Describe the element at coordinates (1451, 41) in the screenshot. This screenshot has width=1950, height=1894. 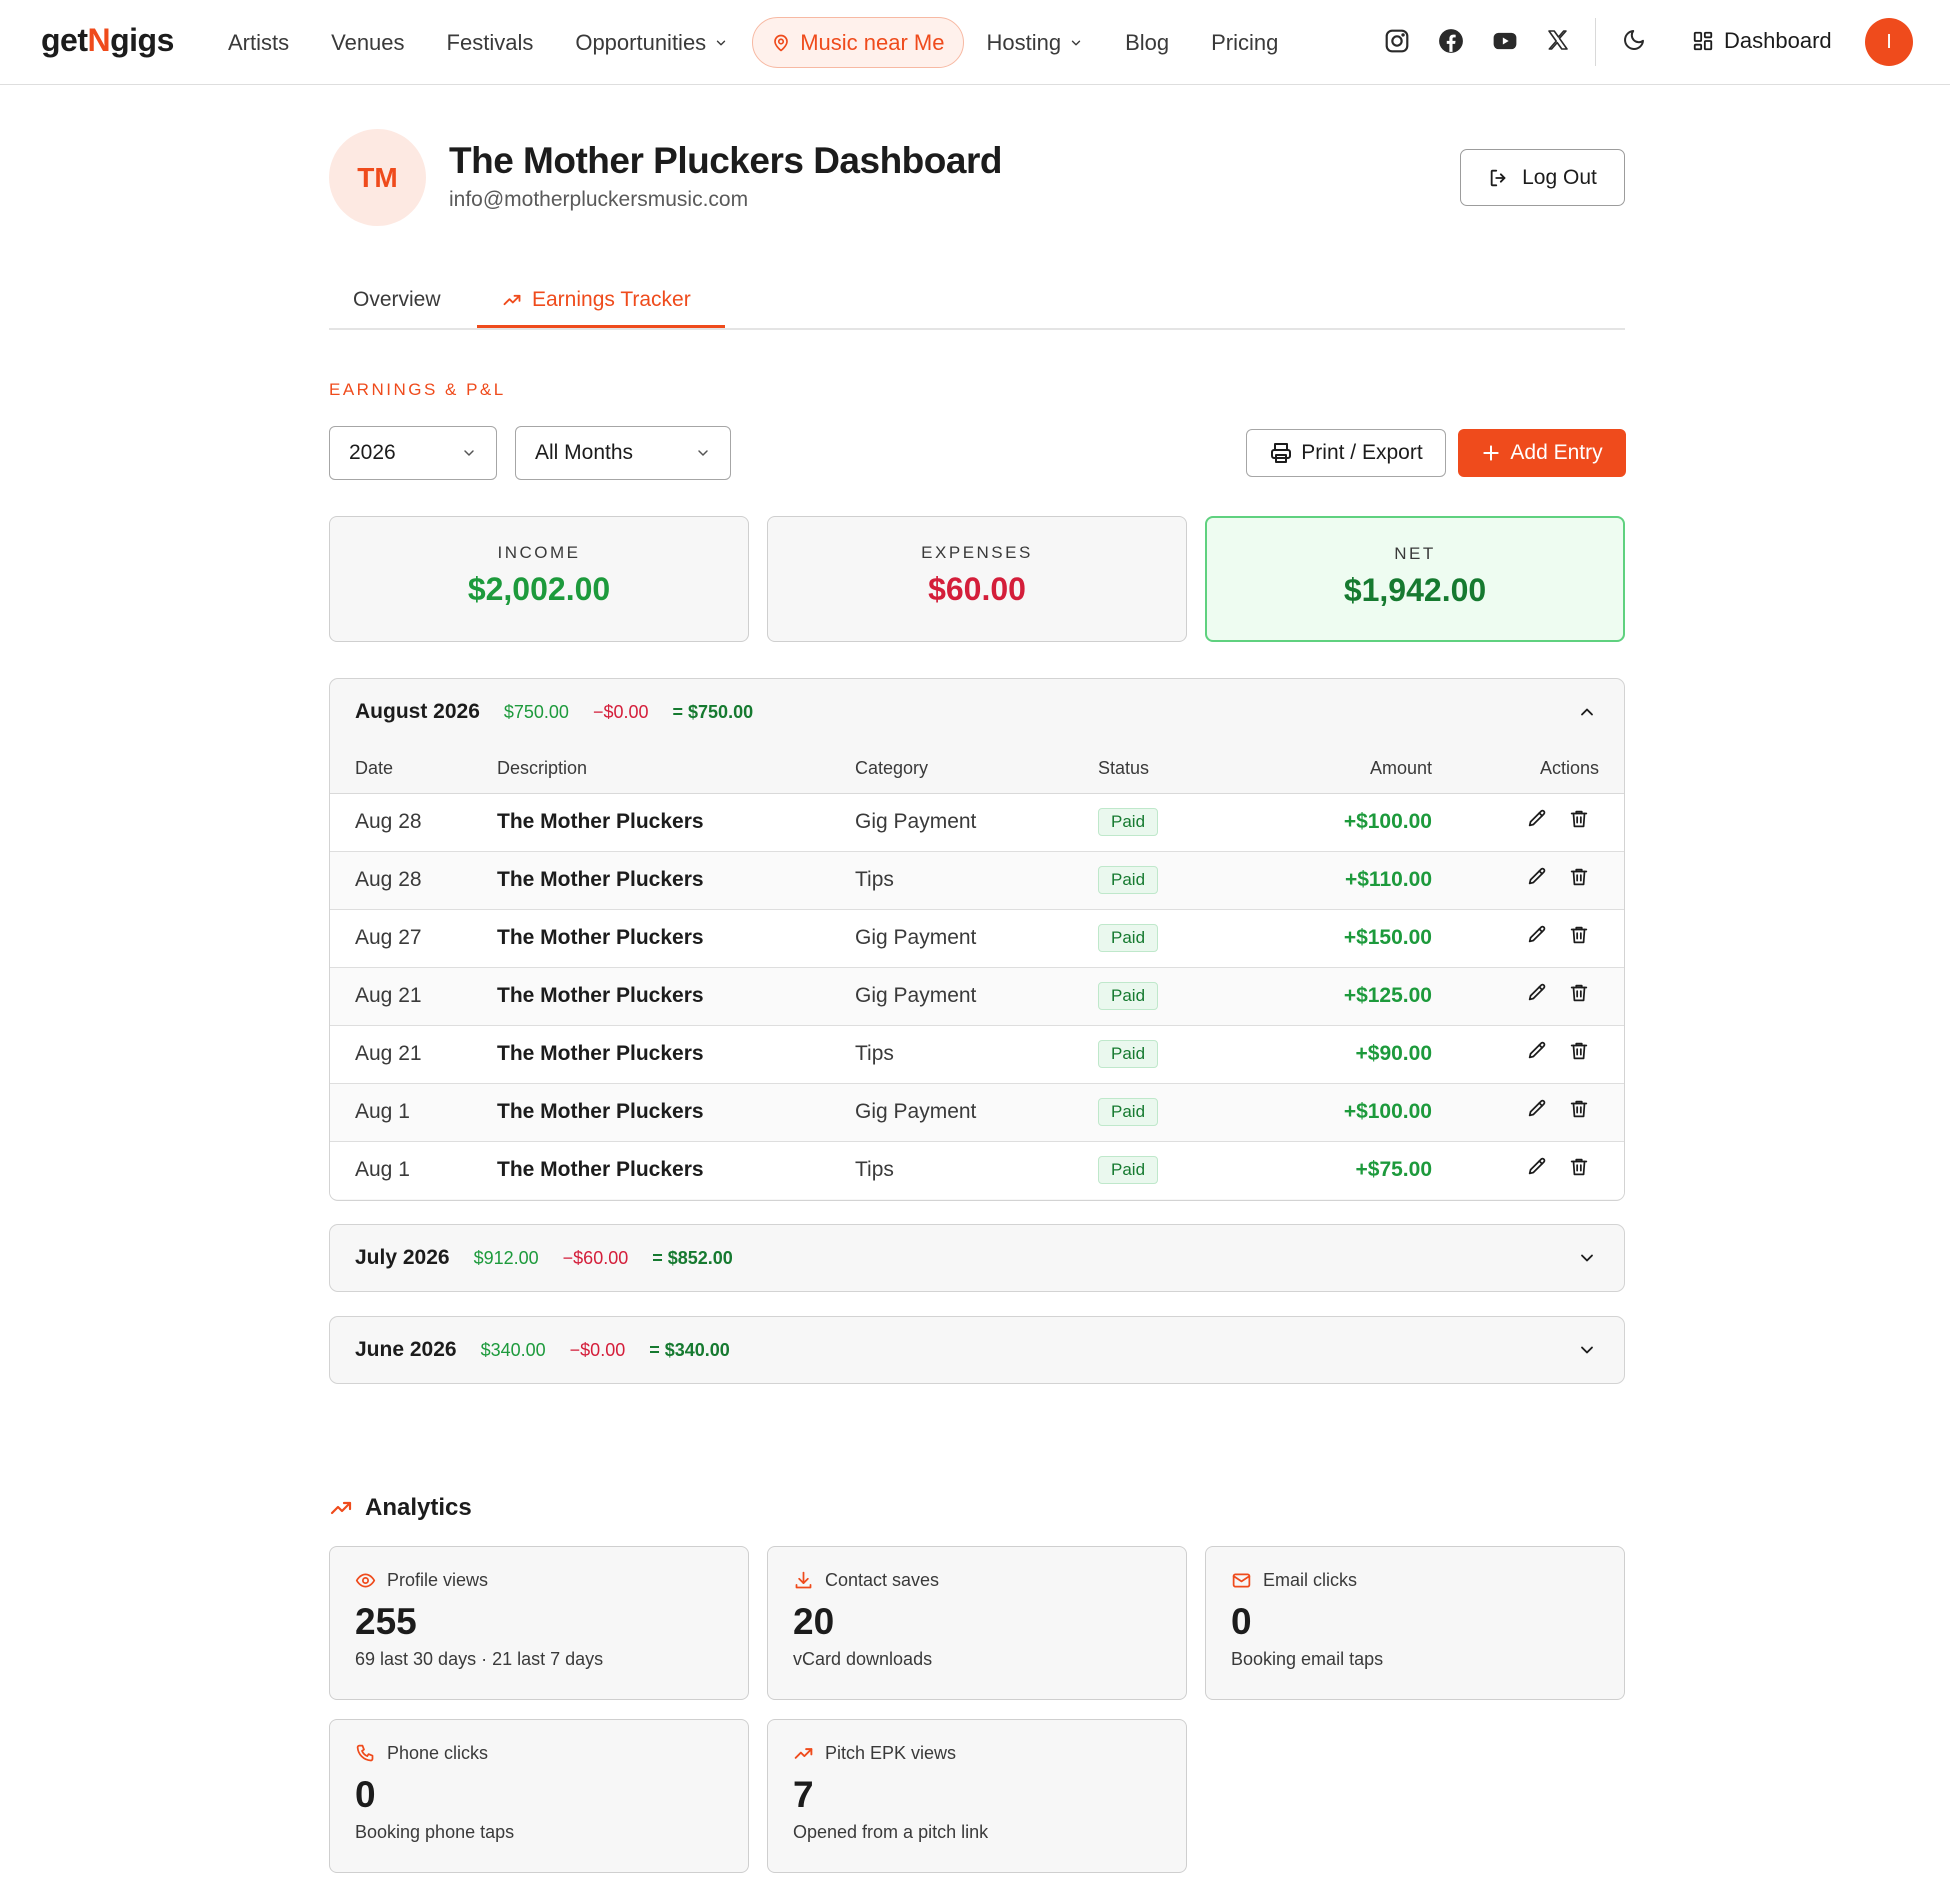
I see `facebook-icon` at that location.